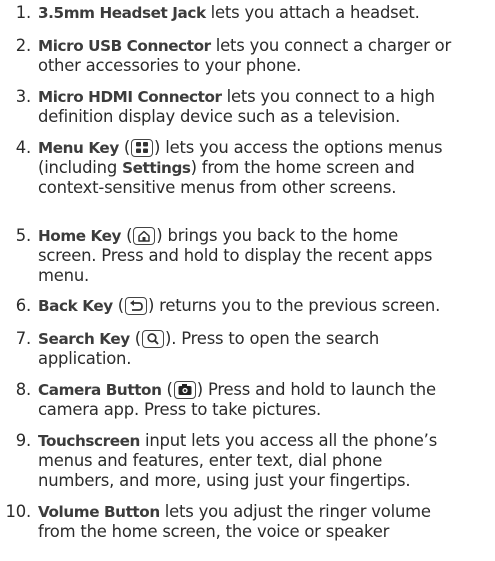 This screenshot has height=561, width=495. I want to click on item-term: Camera Button, so click(100, 390).